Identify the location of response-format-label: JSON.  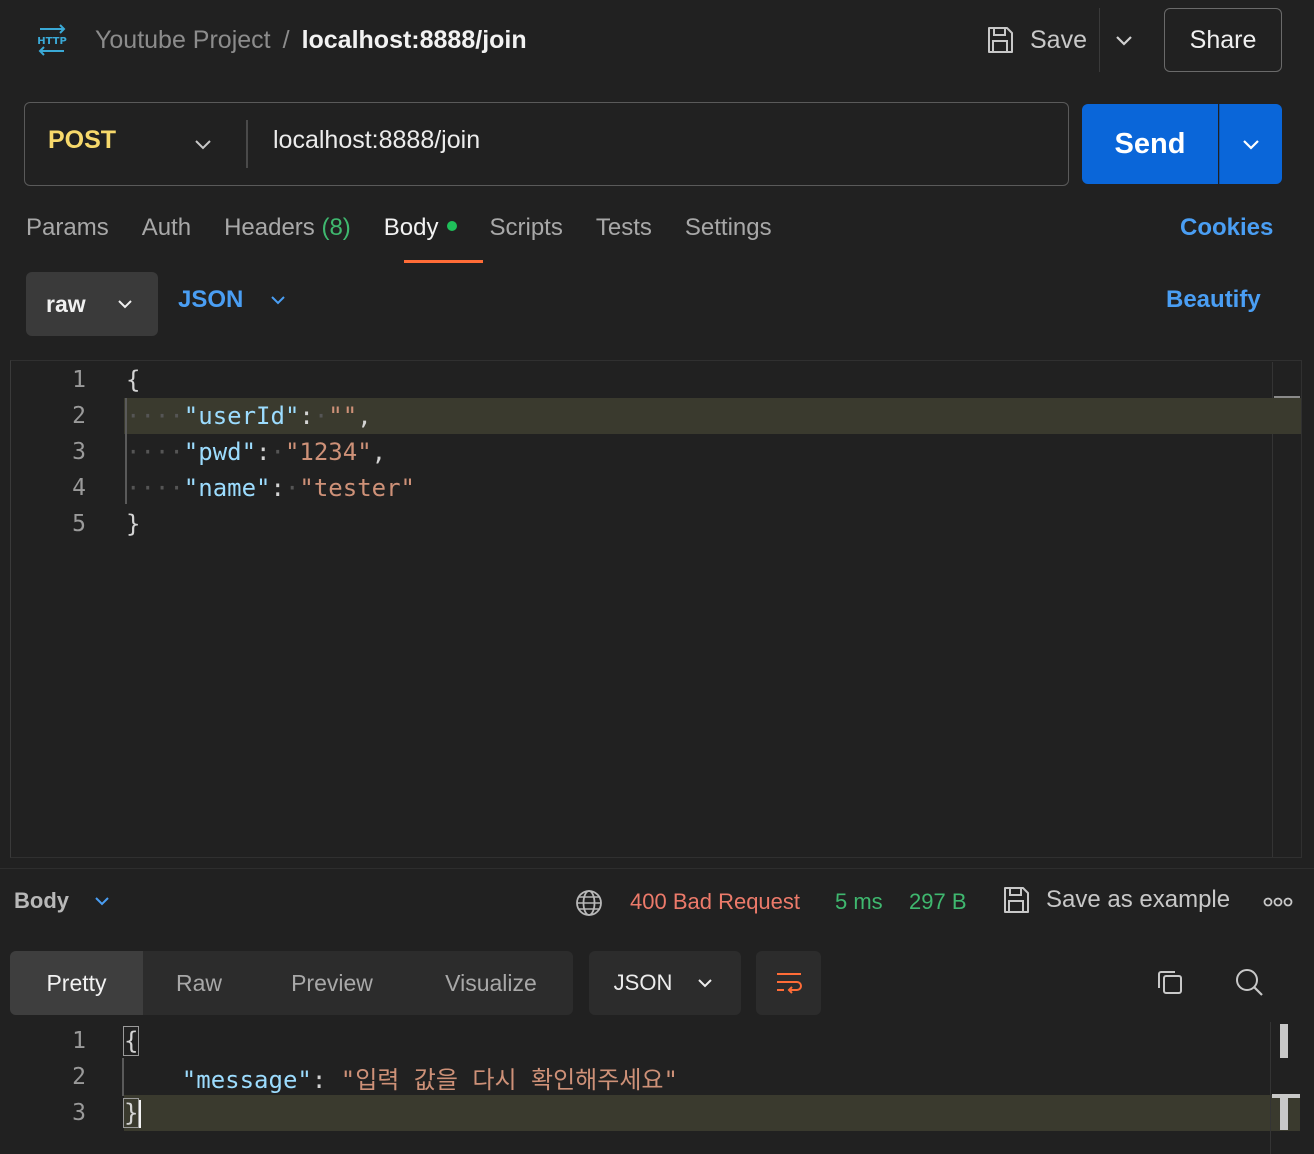
(643, 982).